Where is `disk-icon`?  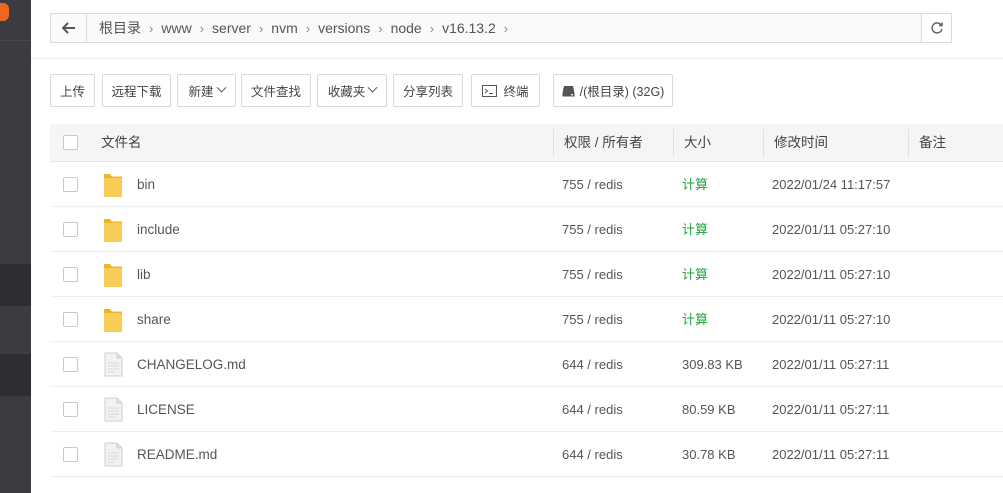
disk-icon is located at coordinates (568, 90).